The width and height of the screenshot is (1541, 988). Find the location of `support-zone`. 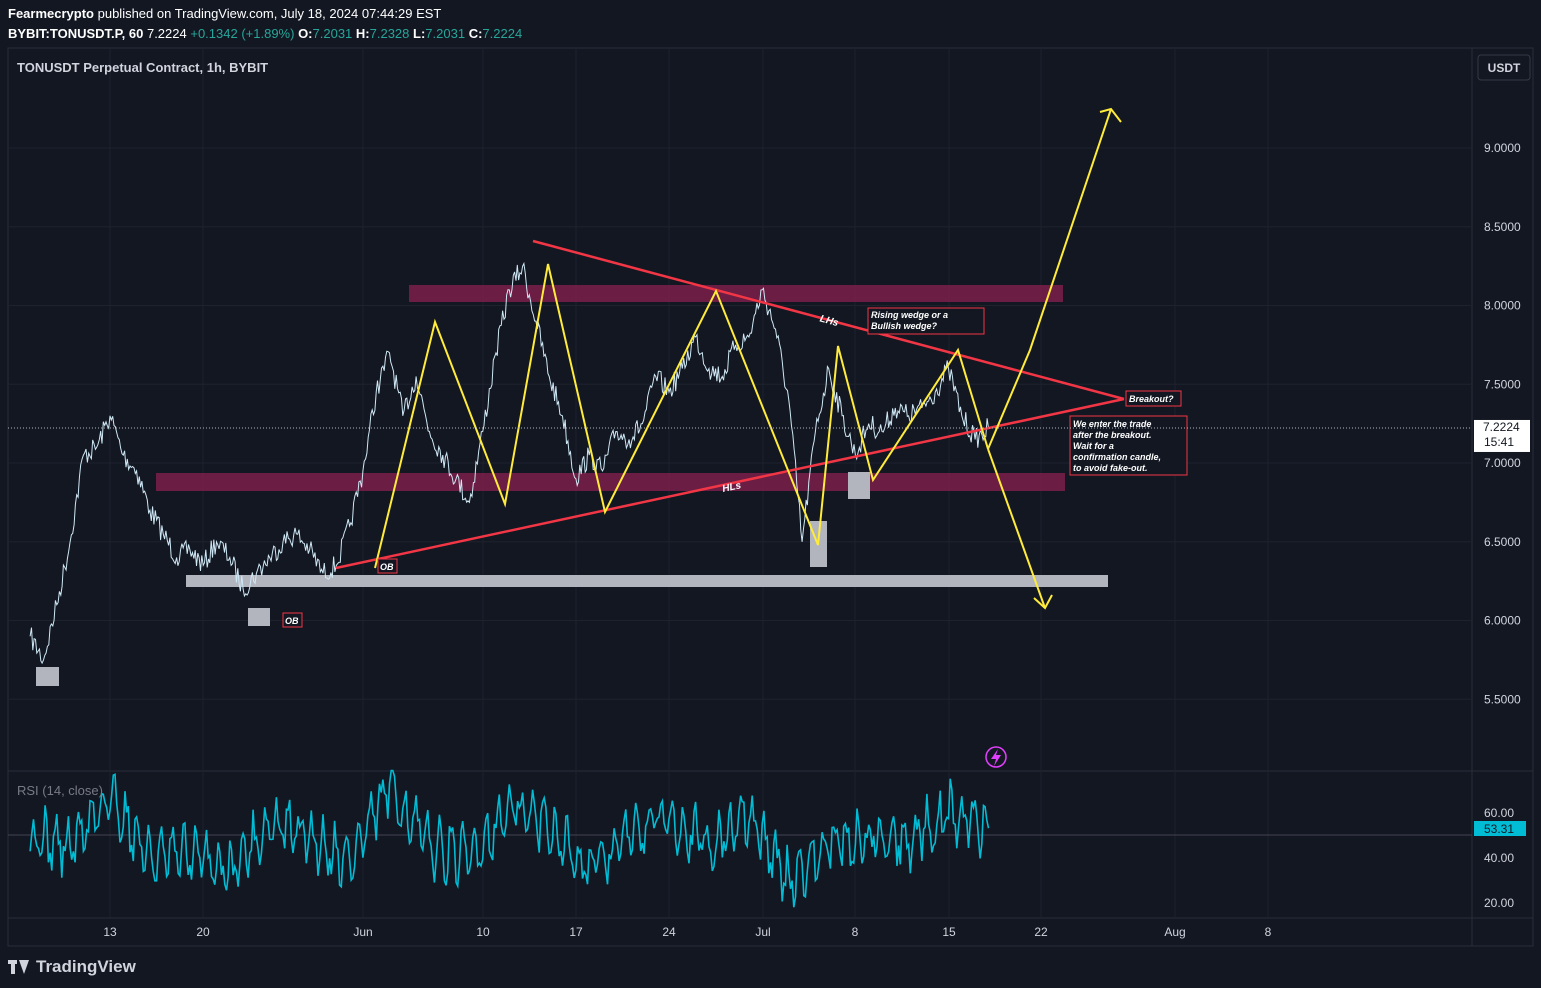

support-zone is located at coordinates (647, 581).